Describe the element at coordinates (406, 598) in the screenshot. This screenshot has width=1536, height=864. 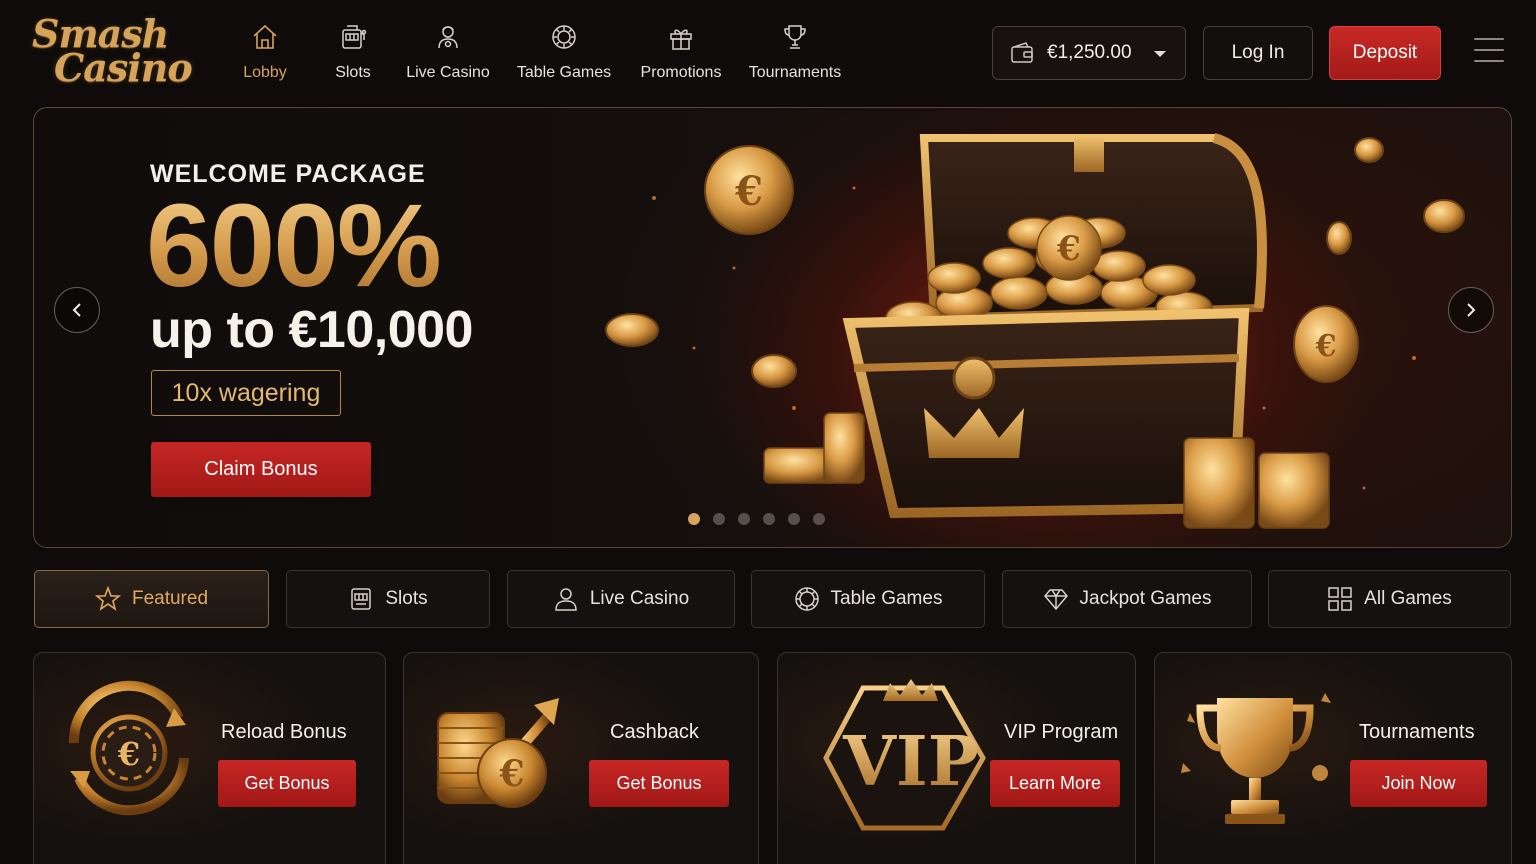
I see `tab-label: Slots` at that location.